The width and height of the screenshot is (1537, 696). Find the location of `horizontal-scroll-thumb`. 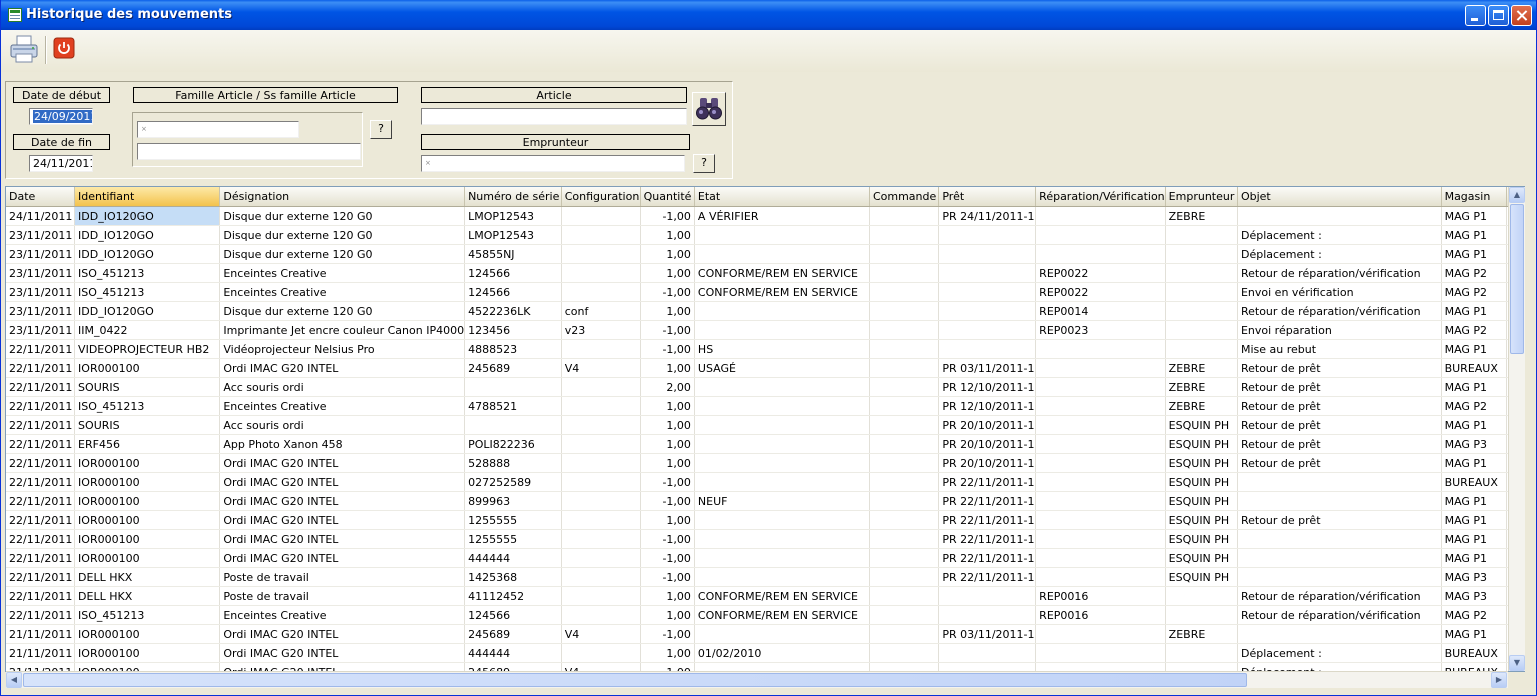

horizontal-scroll-thumb is located at coordinates (635, 680).